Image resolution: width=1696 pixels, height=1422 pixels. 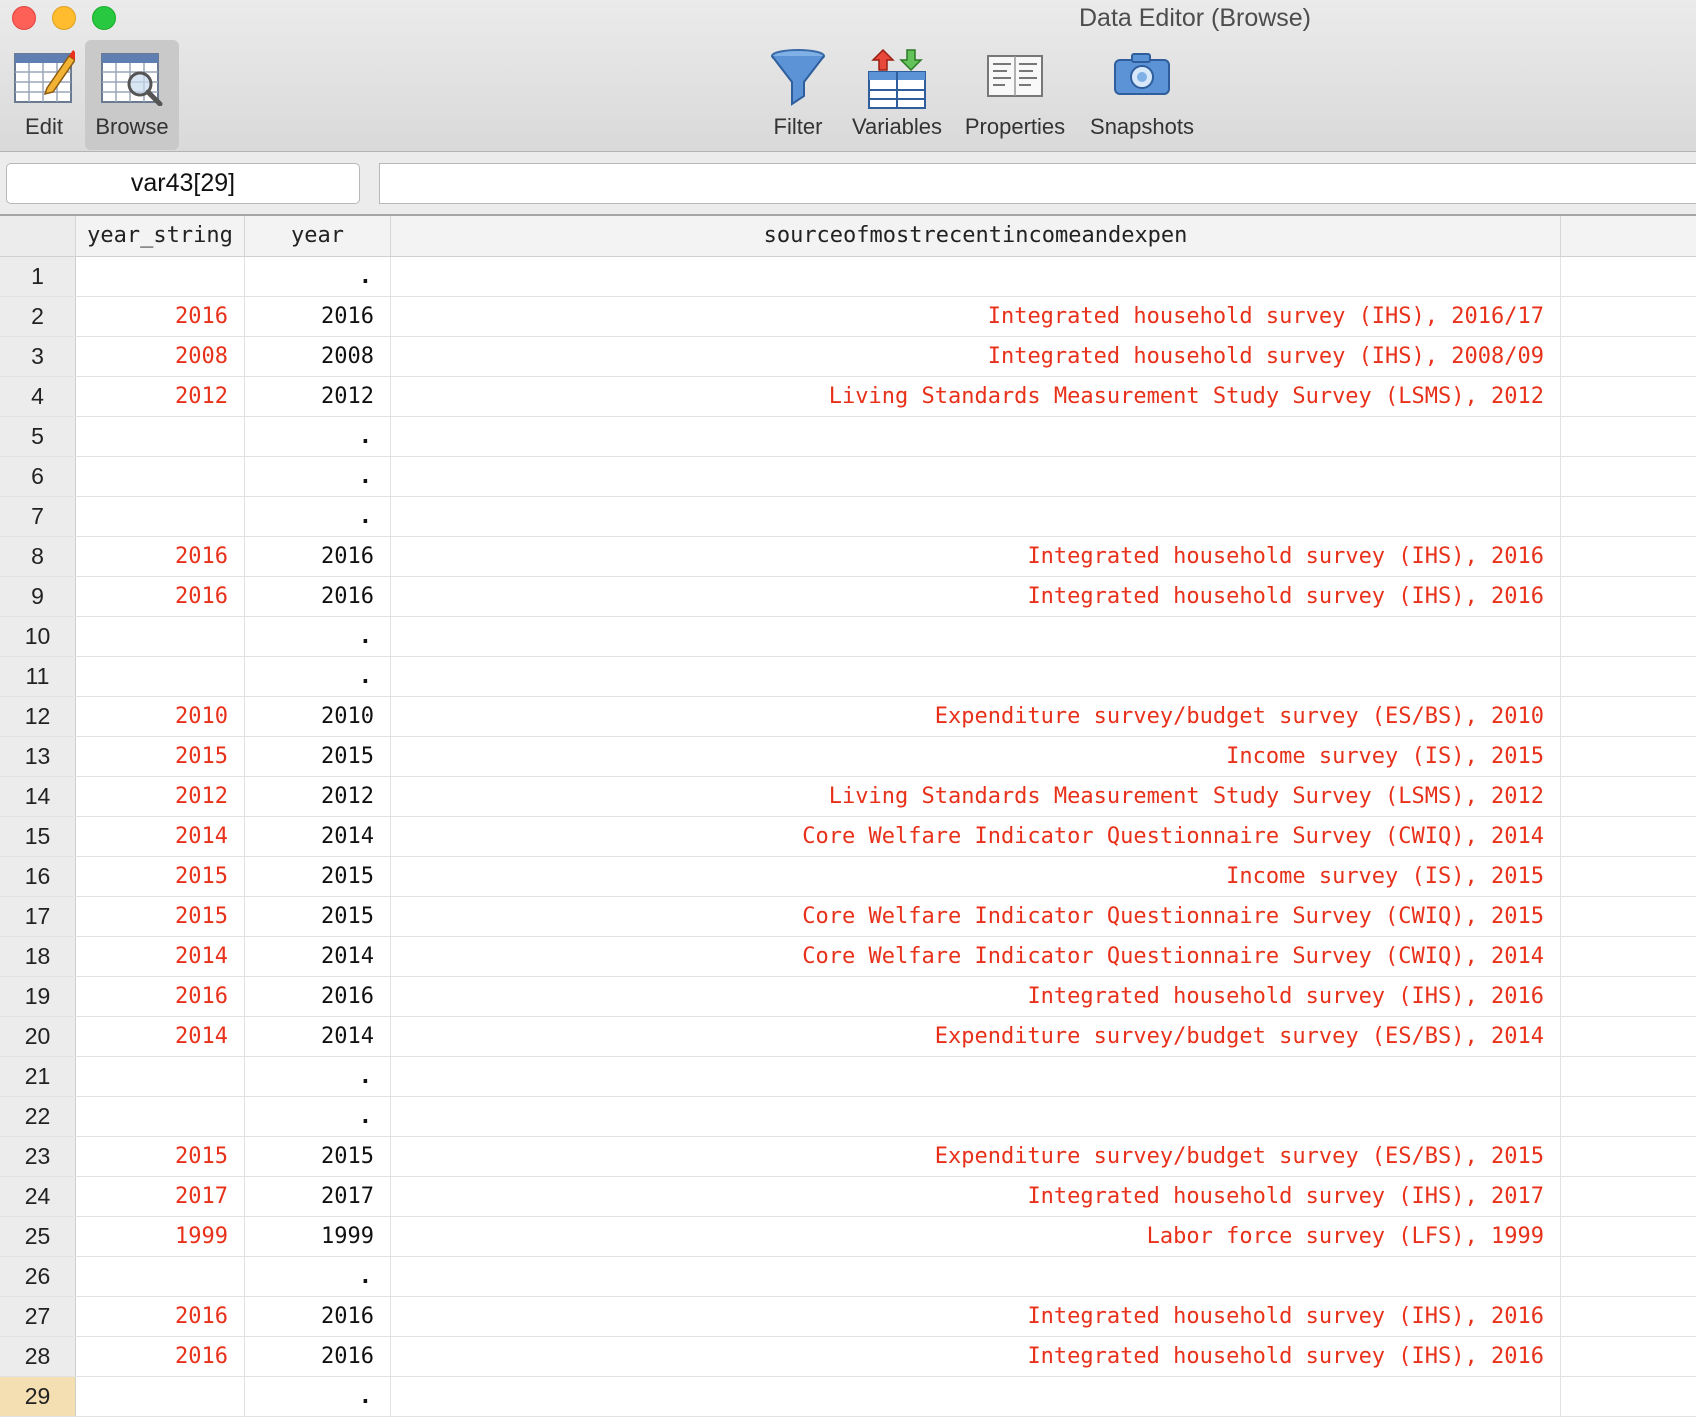 What do you see at coordinates (38, 636) in the screenshot?
I see `row-number: 10` at bounding box center [38, 636].